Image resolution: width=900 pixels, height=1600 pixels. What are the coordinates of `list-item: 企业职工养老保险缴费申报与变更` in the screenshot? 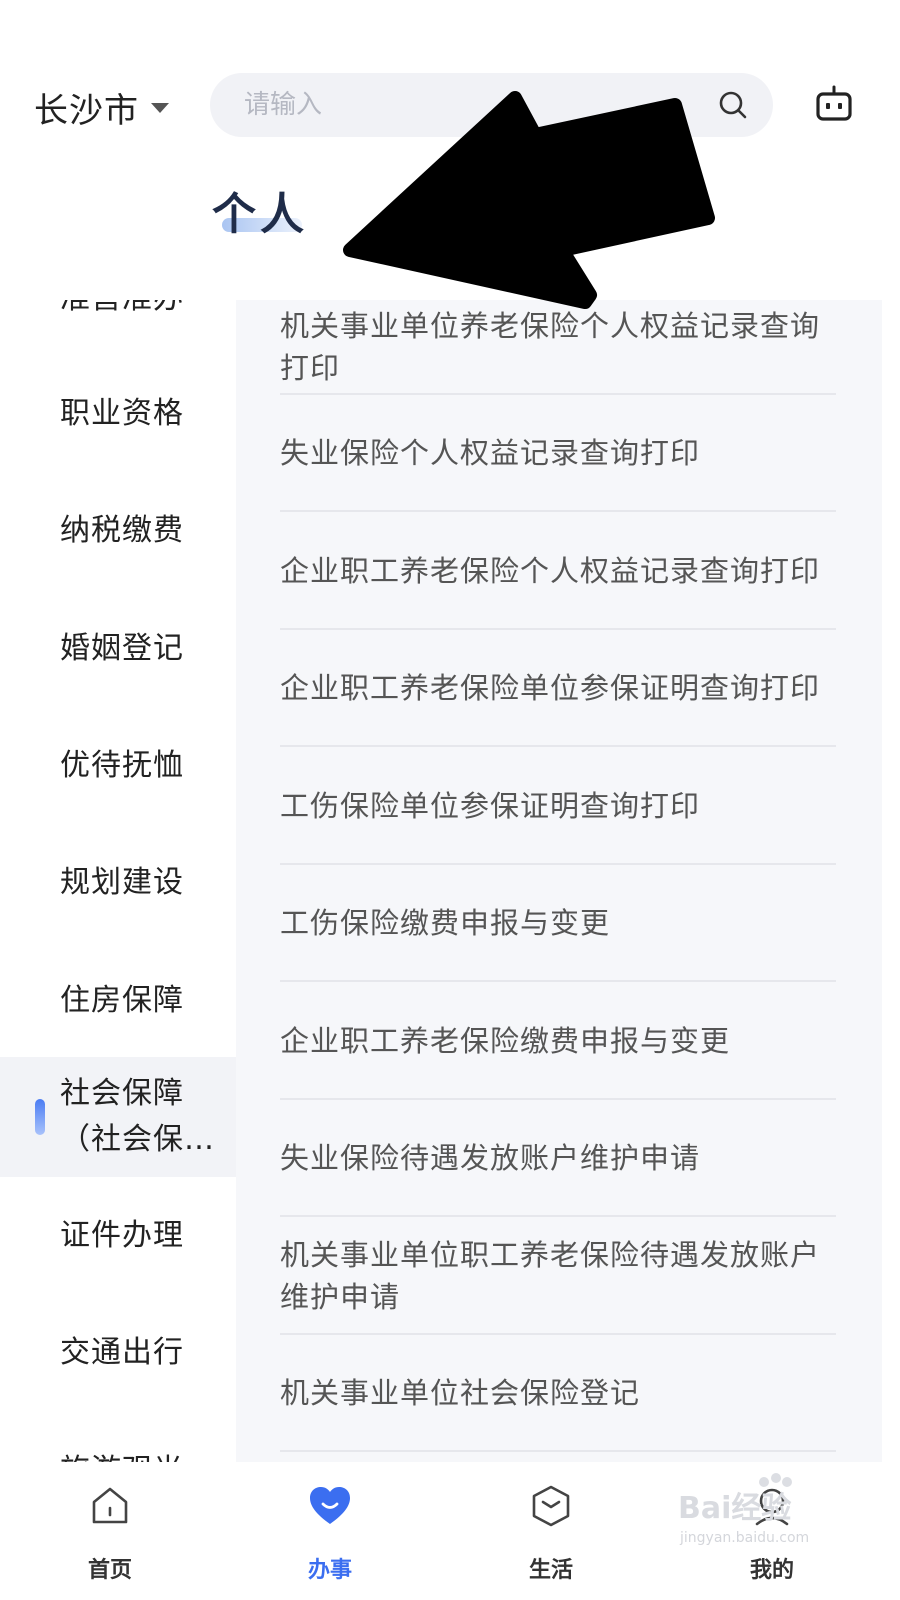 It's located at (558, 1041).